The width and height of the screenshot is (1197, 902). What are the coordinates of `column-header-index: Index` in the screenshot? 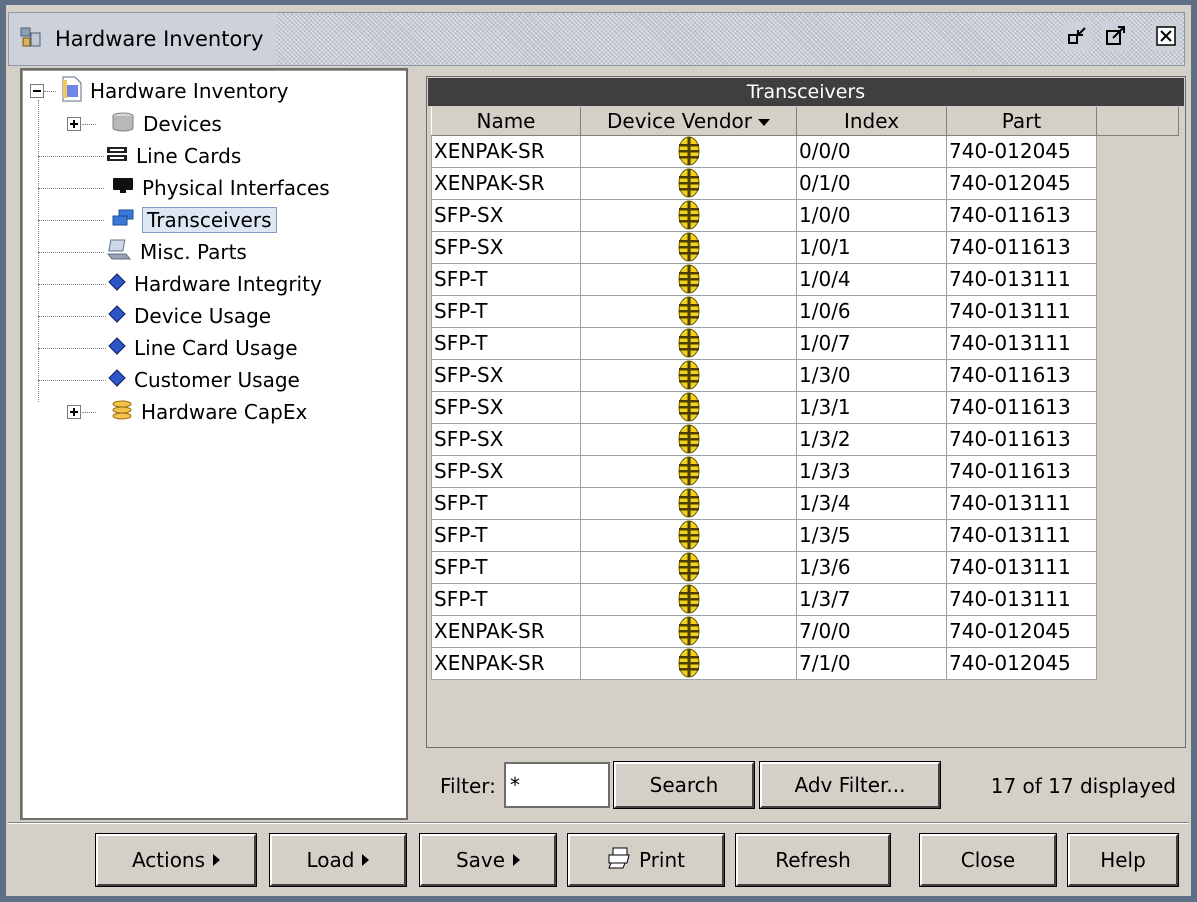 It's located at (871, 121).